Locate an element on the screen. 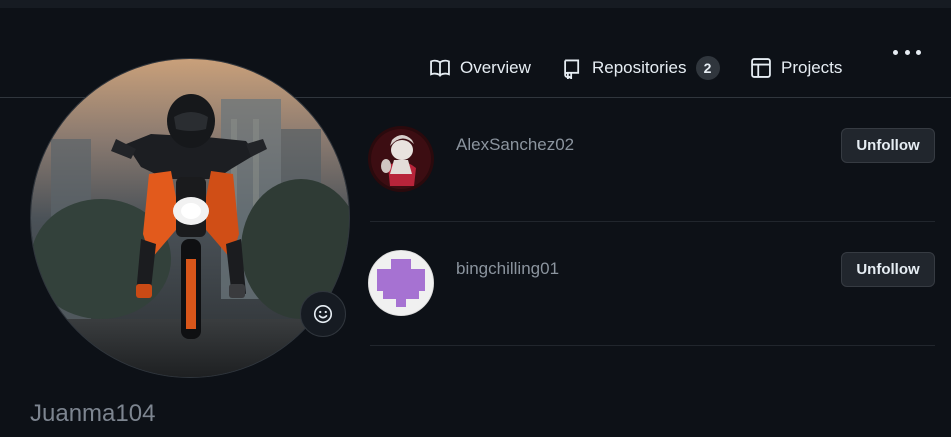  more-options-button is located at coordinates (907, 45).